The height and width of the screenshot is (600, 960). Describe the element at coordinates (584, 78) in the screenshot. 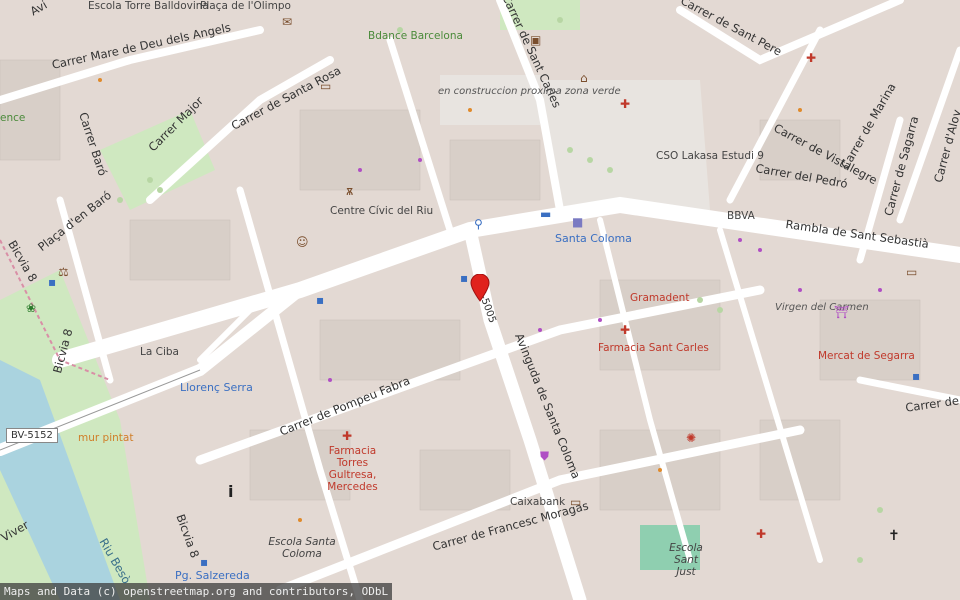

I see `community-centre-icon: ⌂` at that location.